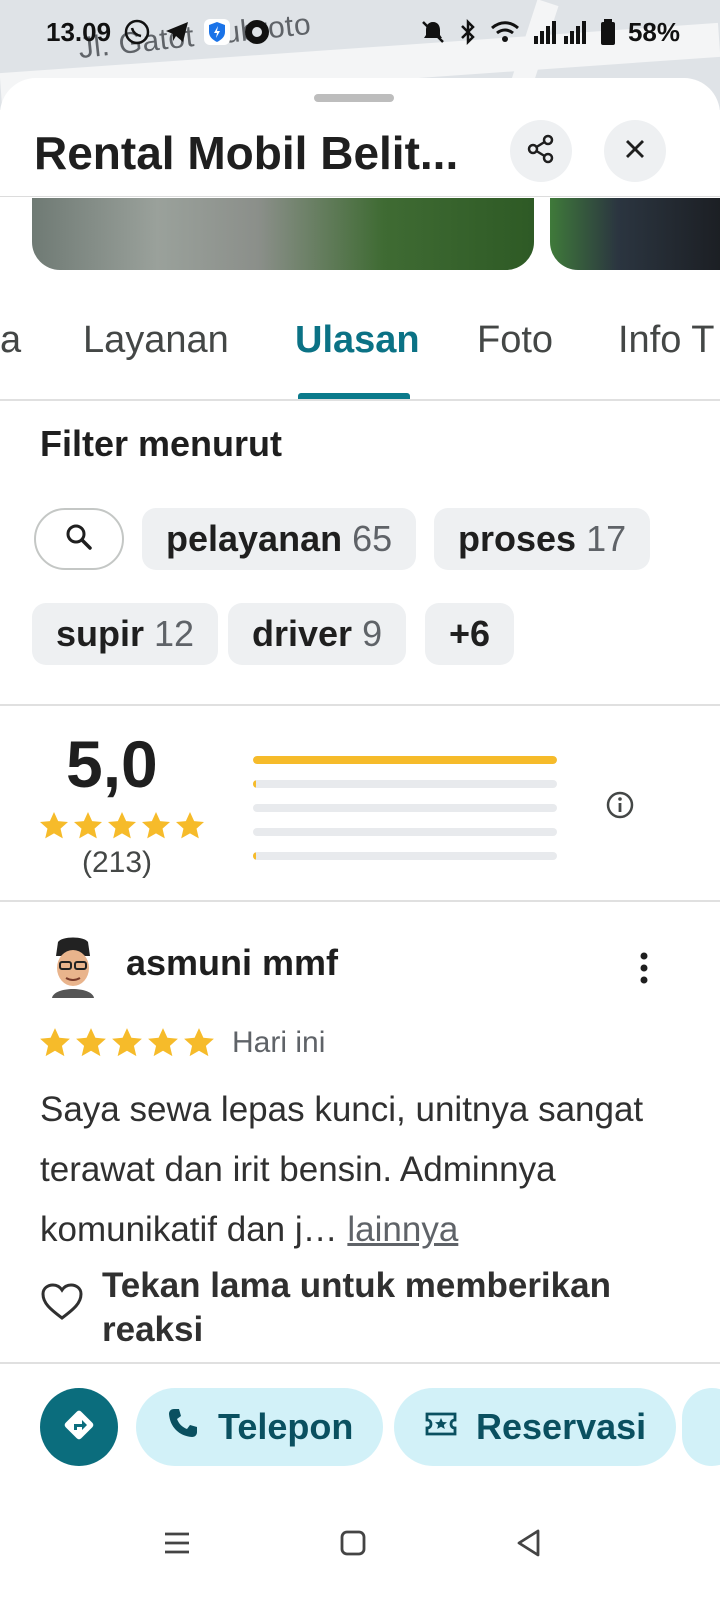 The height and width of the screenshot is (1600, 720). Describe the element at coordinates (357, 340) in the screenshot. I see `tab-reviews: Ulasan` at that location.